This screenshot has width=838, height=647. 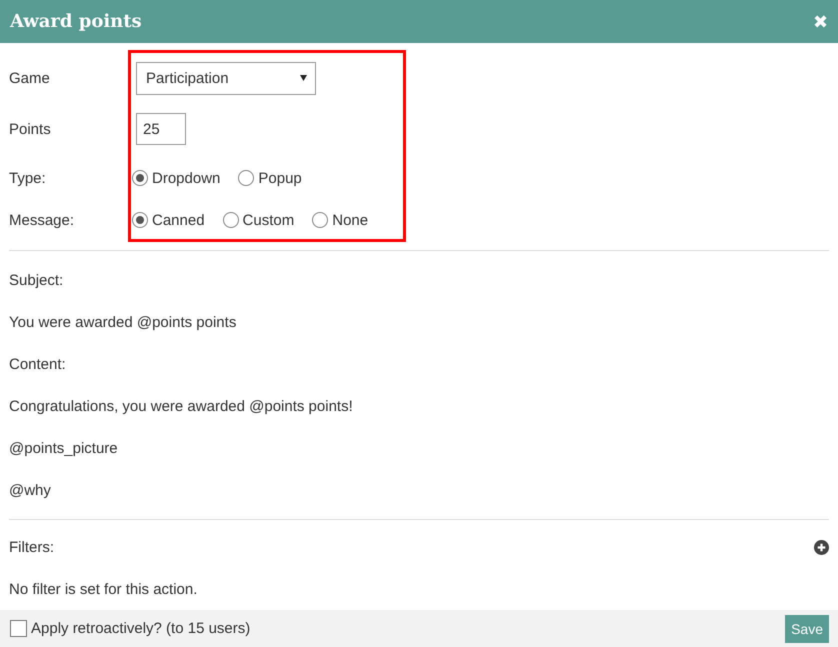 I want to click on field-label: Points, so click(x=30, y=130).